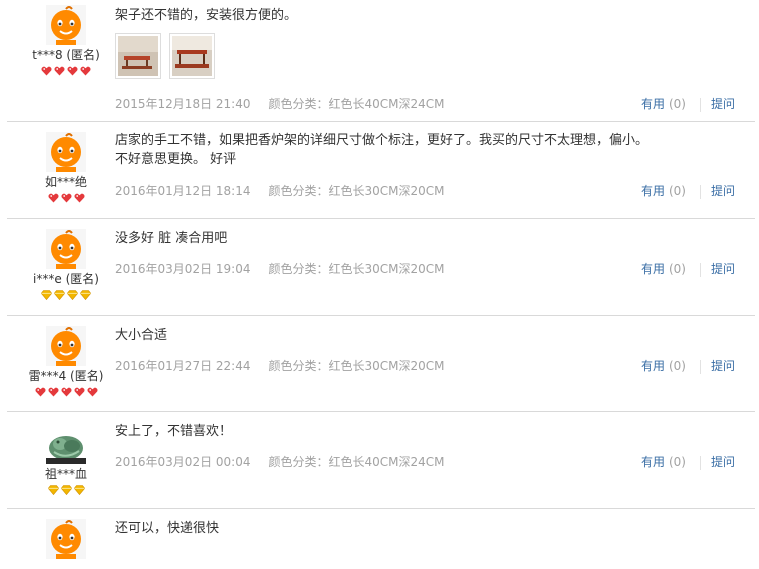  What do you see at coordinates (66, 444) in the screenshot?
I see `jade-carving-avatar-icon` at bounding box center [66, 444].